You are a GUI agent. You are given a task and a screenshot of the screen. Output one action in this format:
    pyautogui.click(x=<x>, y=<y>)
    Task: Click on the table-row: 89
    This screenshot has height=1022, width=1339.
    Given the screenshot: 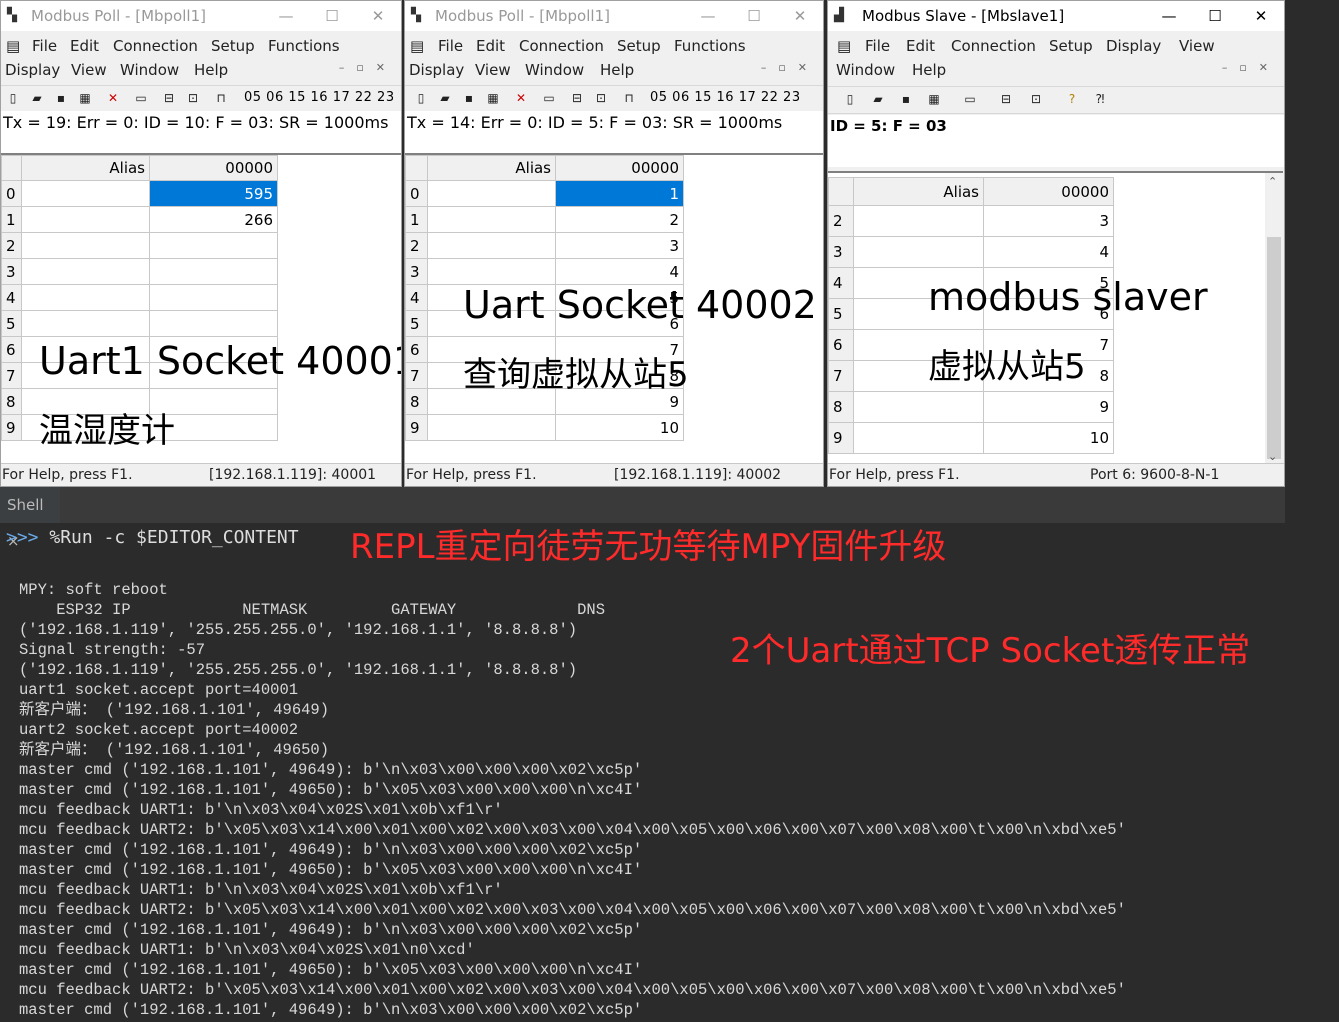 What is the action you would take?
    pyautogui.click(x=971, y=407)
    